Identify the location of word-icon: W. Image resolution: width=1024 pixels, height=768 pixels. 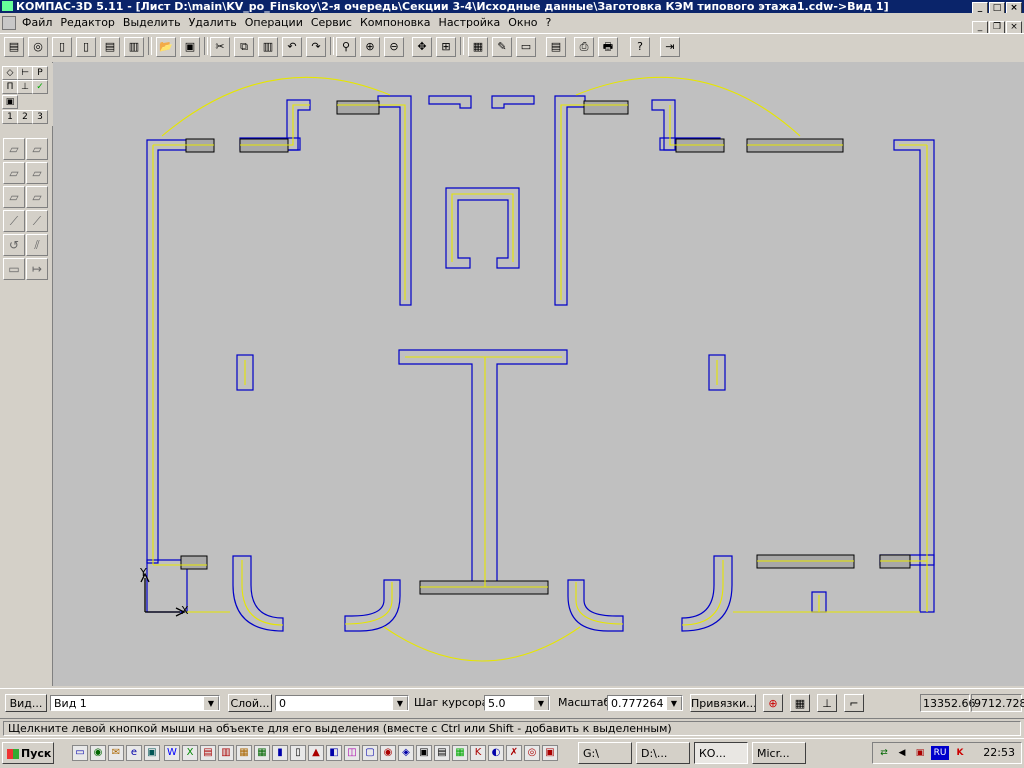
(172, 753).